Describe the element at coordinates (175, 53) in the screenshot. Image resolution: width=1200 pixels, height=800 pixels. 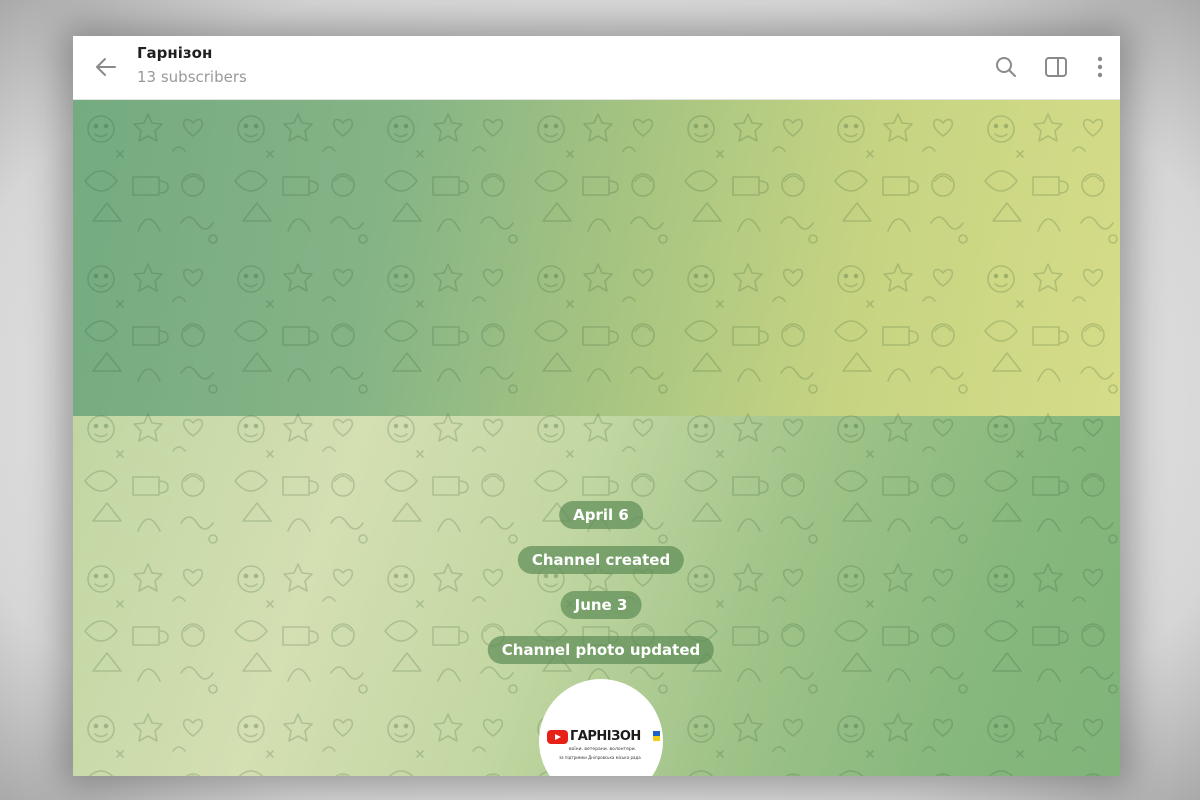
I see `channel-title: Гарнізон` at that location.